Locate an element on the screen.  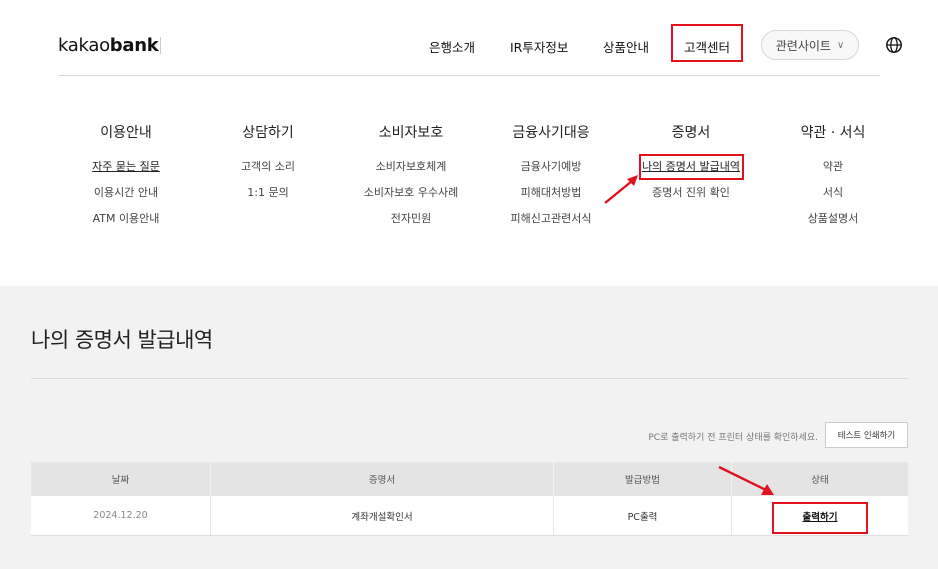
menu-link-protection-system: 소비자보호체계 is located at coordinates (411, 165).